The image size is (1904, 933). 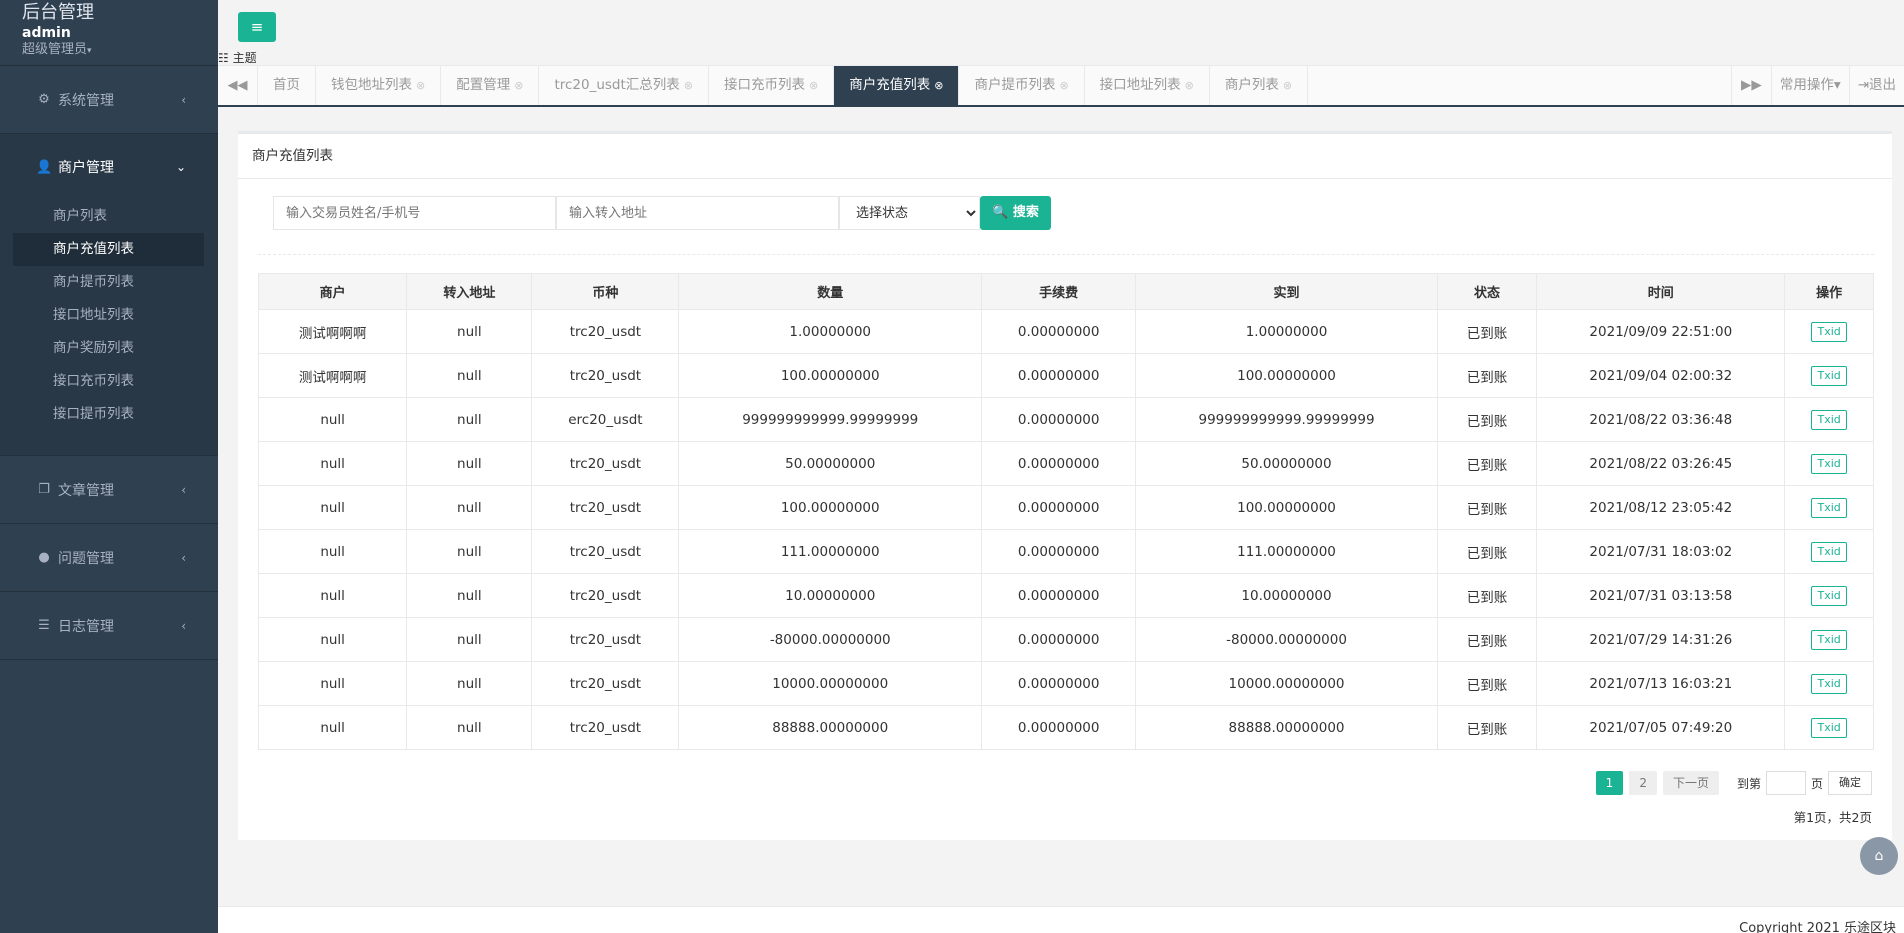 I want to click on table-cell: 2021/07/13 16:03:21, so click(x=1661, y=683).